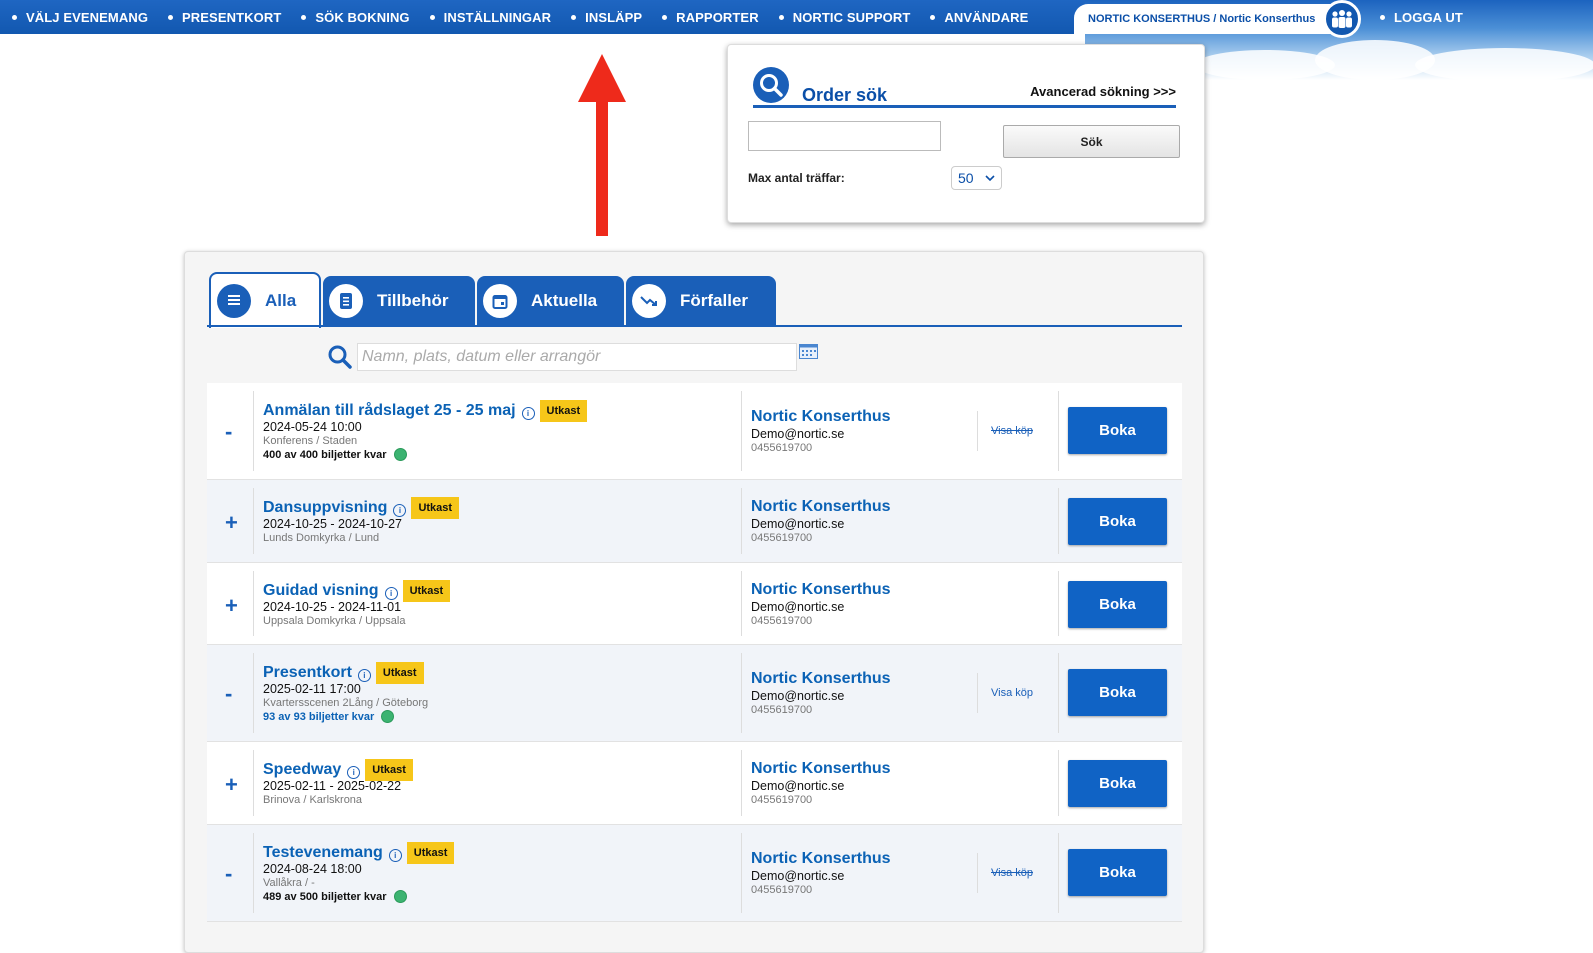  Describe the element at coordinates (990, 178) in the screenshot. I see `chevron-down-icon` at that location.